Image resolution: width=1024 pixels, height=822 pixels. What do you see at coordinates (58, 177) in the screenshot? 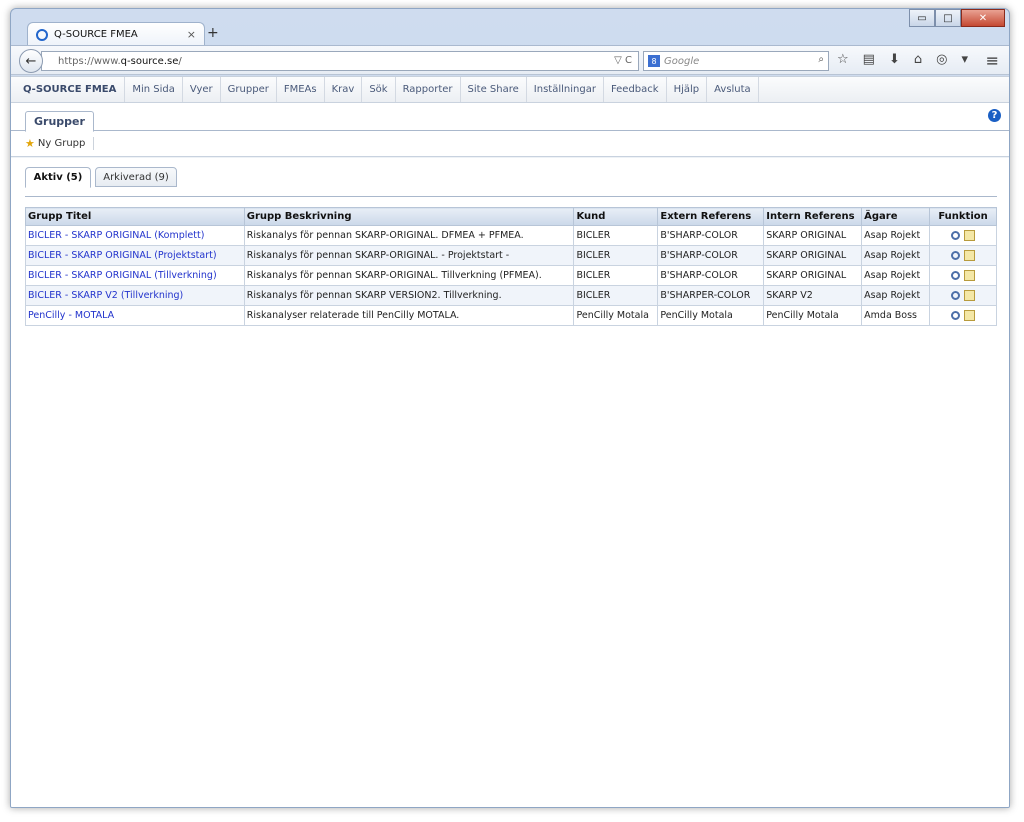
I see `tab-aktiv: Aktiv (5)` at bounding box center [58, 177].